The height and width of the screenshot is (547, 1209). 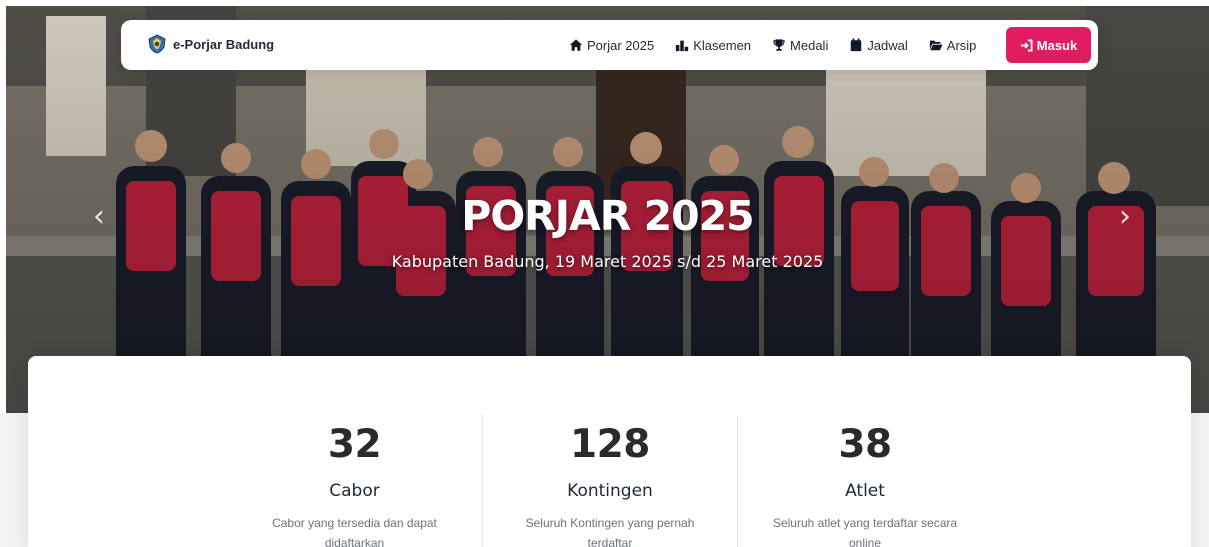 What do you see at coordinates (610, 491) in the screenshot?
I see `stat-label: Kontingen` at bounding box center [610, 491].